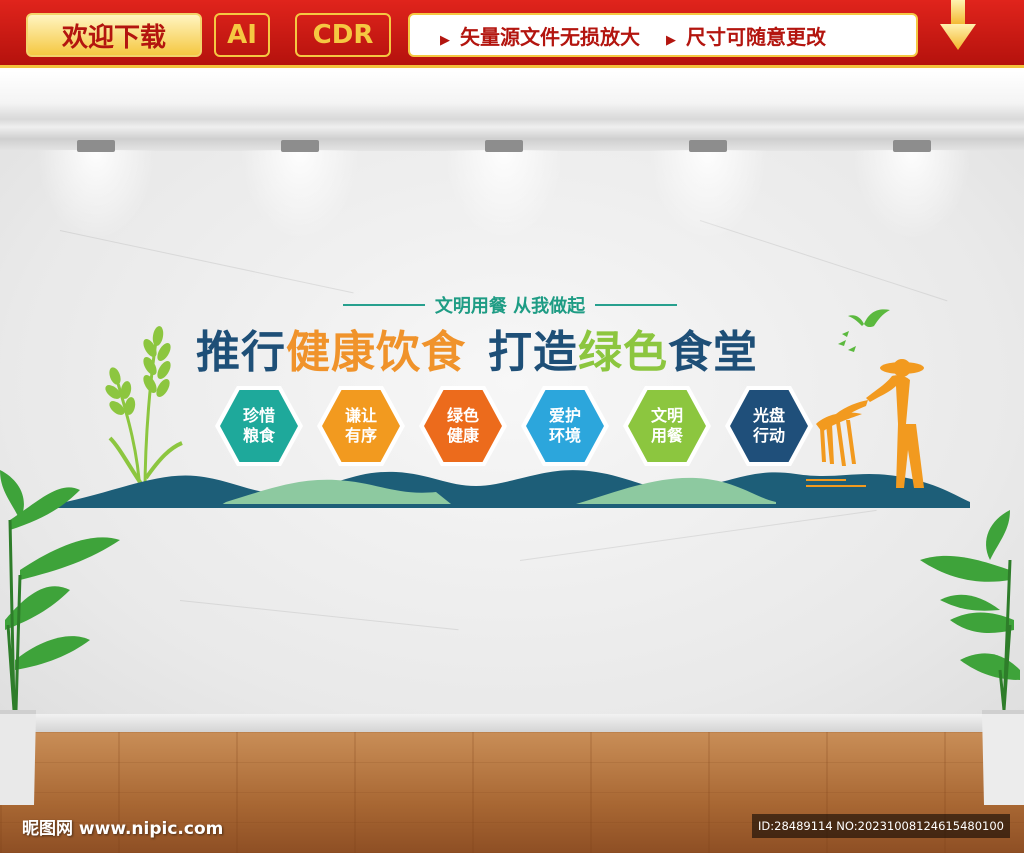 This screenshot has width=1024, height=853. I want to click on hexagon-label: 珍惜 粮食, so click(258, 425).